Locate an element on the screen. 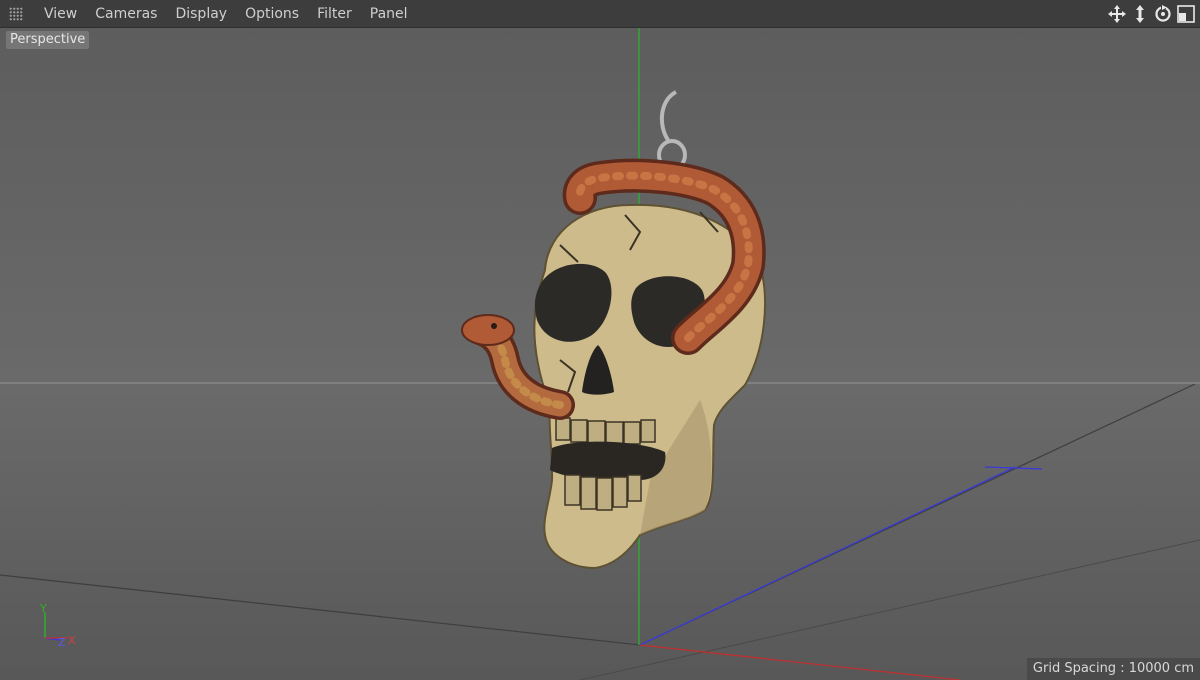 This screenshot has width=1200, height=680. snake-eye is located at coordinates (494, 326).